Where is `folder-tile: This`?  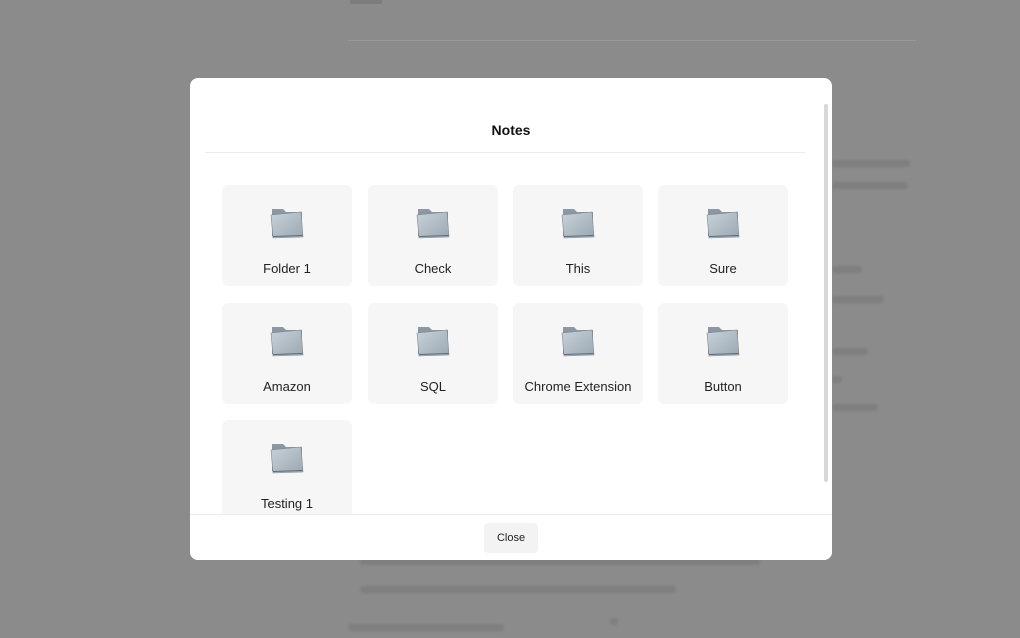 folder-tile: This is located at coordinates (578, 235).